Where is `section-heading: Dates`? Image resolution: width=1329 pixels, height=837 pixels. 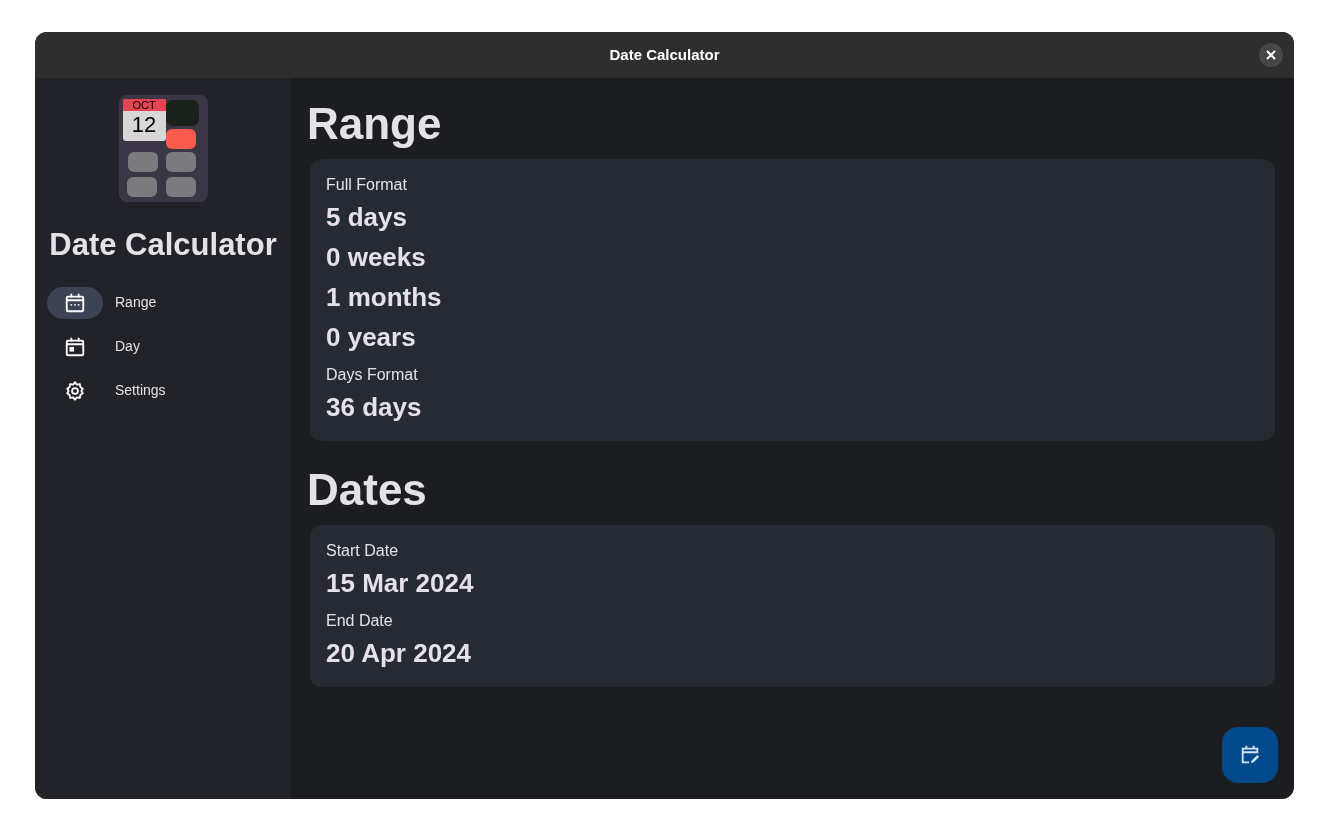
section-heading: Dates is located at coordinates (367, 490).